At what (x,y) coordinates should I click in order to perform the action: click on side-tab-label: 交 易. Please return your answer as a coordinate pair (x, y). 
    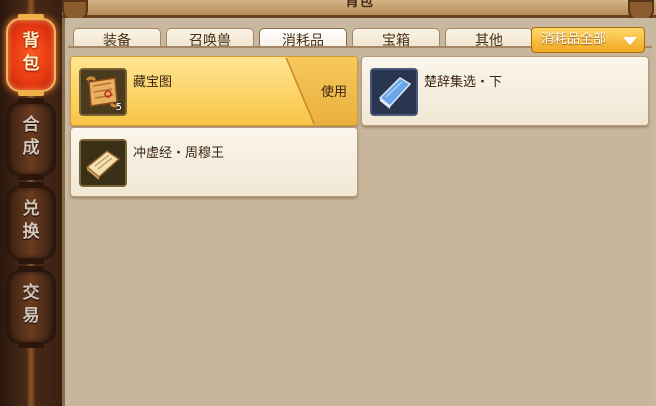
    Looking at the image, I should click on (31, 304).